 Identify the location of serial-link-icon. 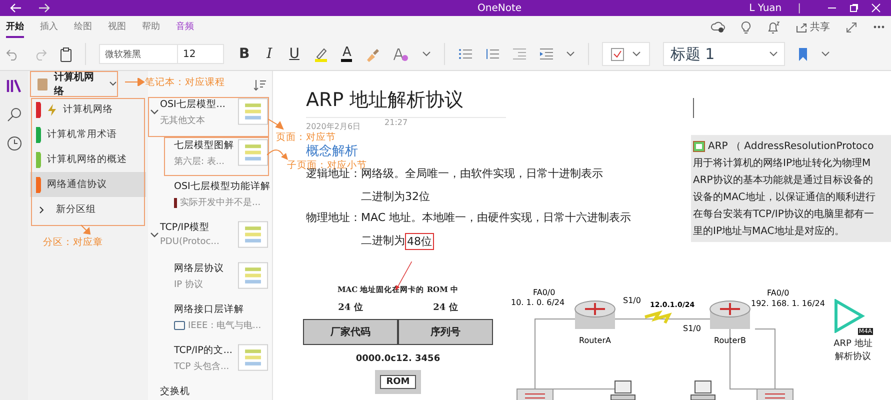
(658, 317).